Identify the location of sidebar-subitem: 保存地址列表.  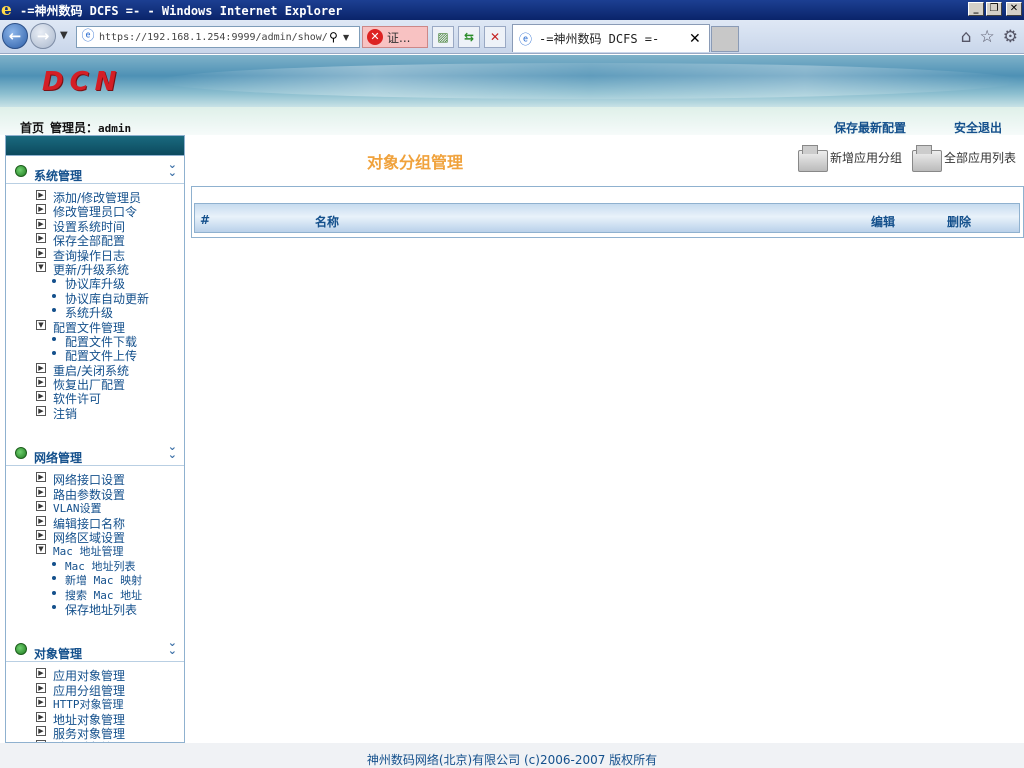
(95, 609).